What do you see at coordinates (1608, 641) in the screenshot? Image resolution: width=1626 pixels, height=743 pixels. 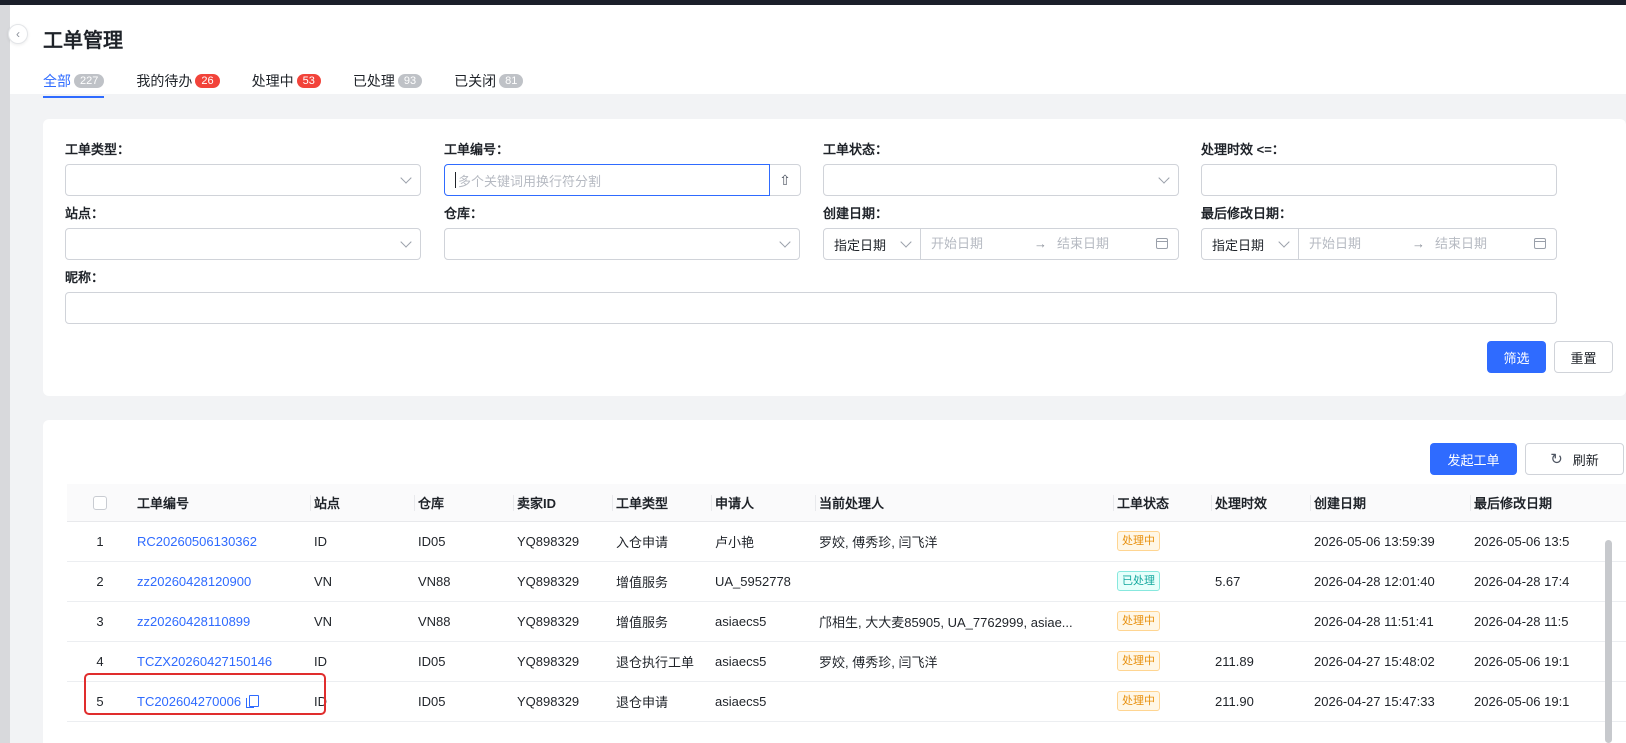 I see `table-scrollbar` at bounding box center [1608, 641].